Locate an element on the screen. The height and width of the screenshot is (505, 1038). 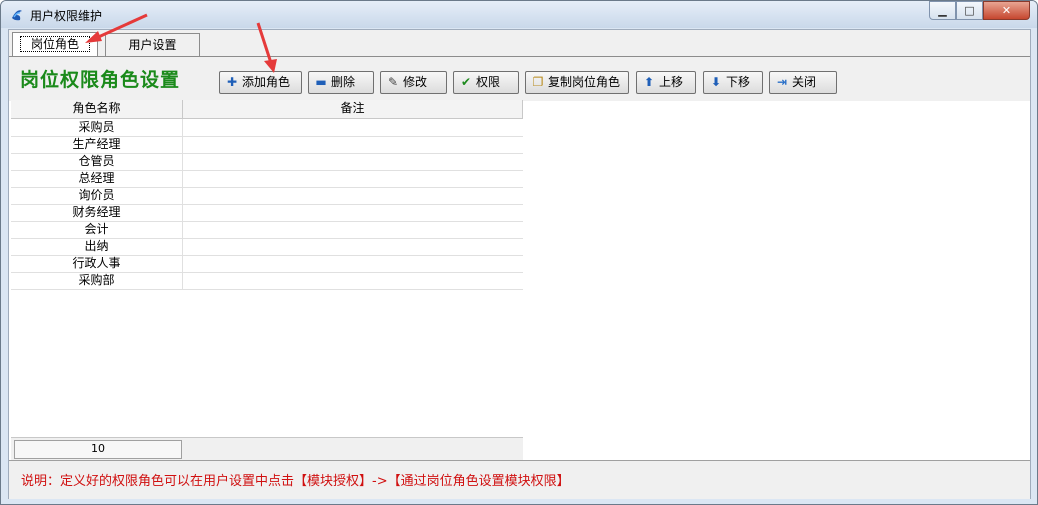
tab-strip: 岗位角色 用户设置 is located at coordinates (519, 43).